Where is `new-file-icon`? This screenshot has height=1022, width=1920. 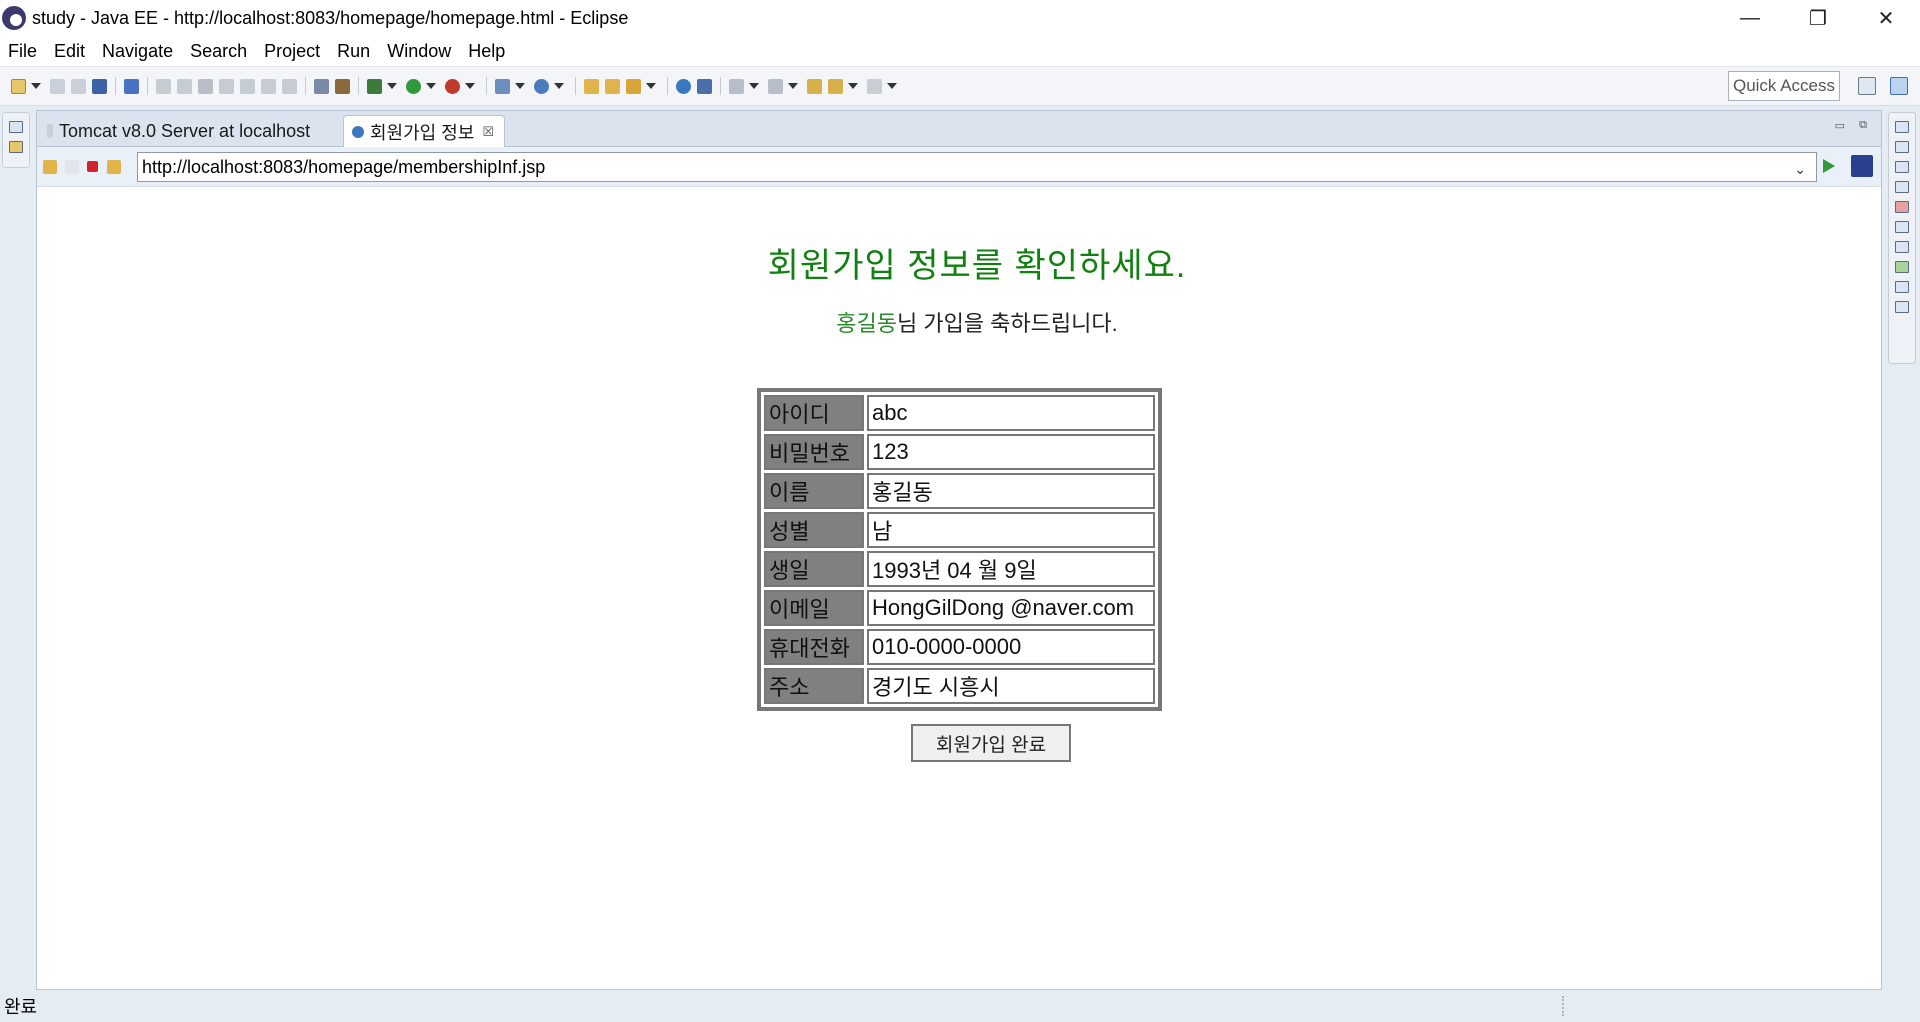 new-file-icon is located at coordinates (18, 86).